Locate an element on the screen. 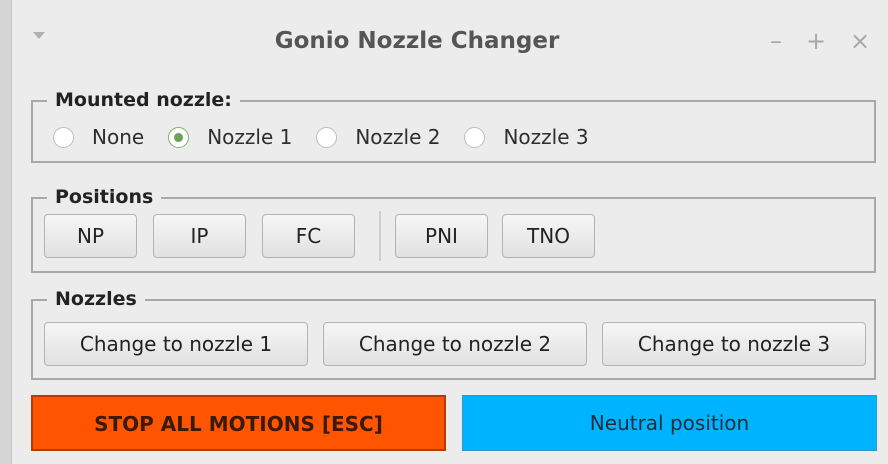  radio-none: None is located at coordinates (98, 137).